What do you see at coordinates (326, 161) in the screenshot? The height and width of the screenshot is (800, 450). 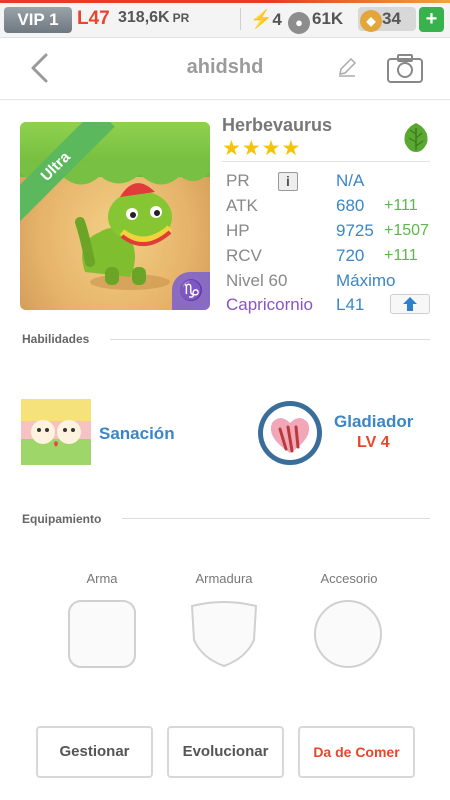 I see `stats-divider` at bounding box center [326, 161].